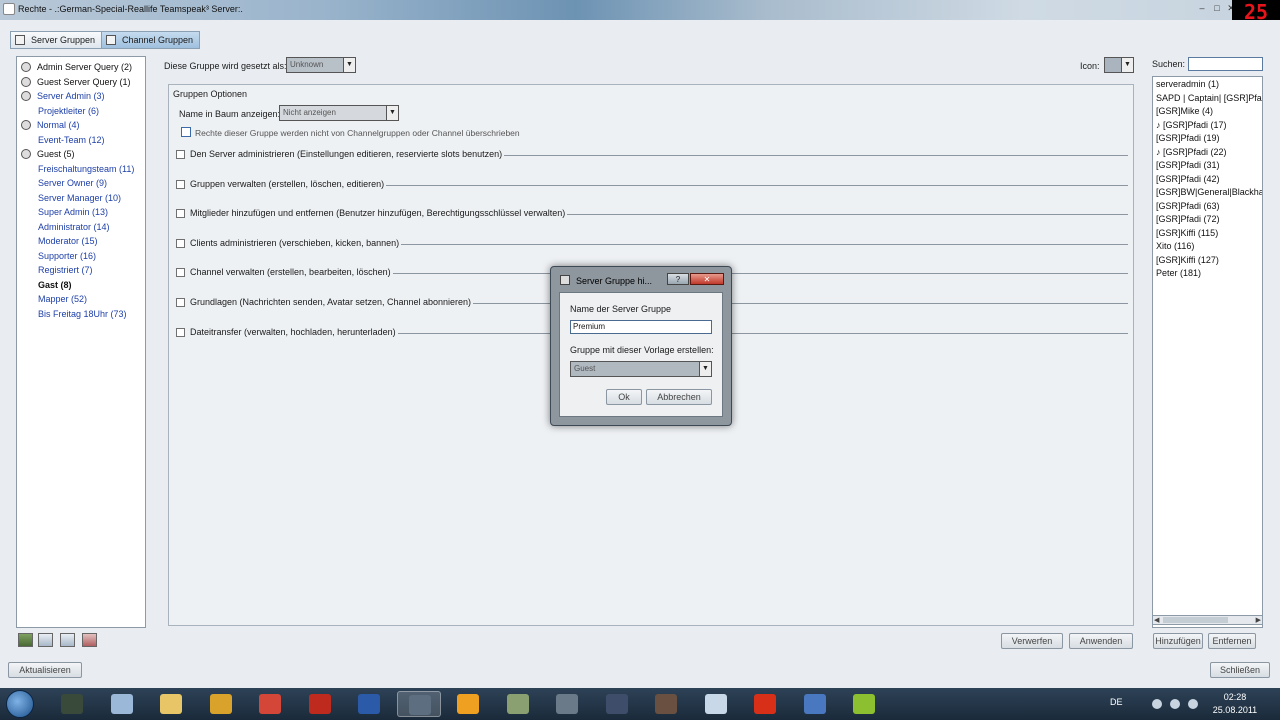 The height and width of the screenshot is (720, 1280). Describe the element at coordinates (1209, 221) in the screenshot. I see `client-list-item: [GSR]Pfadi (72)` at that location.